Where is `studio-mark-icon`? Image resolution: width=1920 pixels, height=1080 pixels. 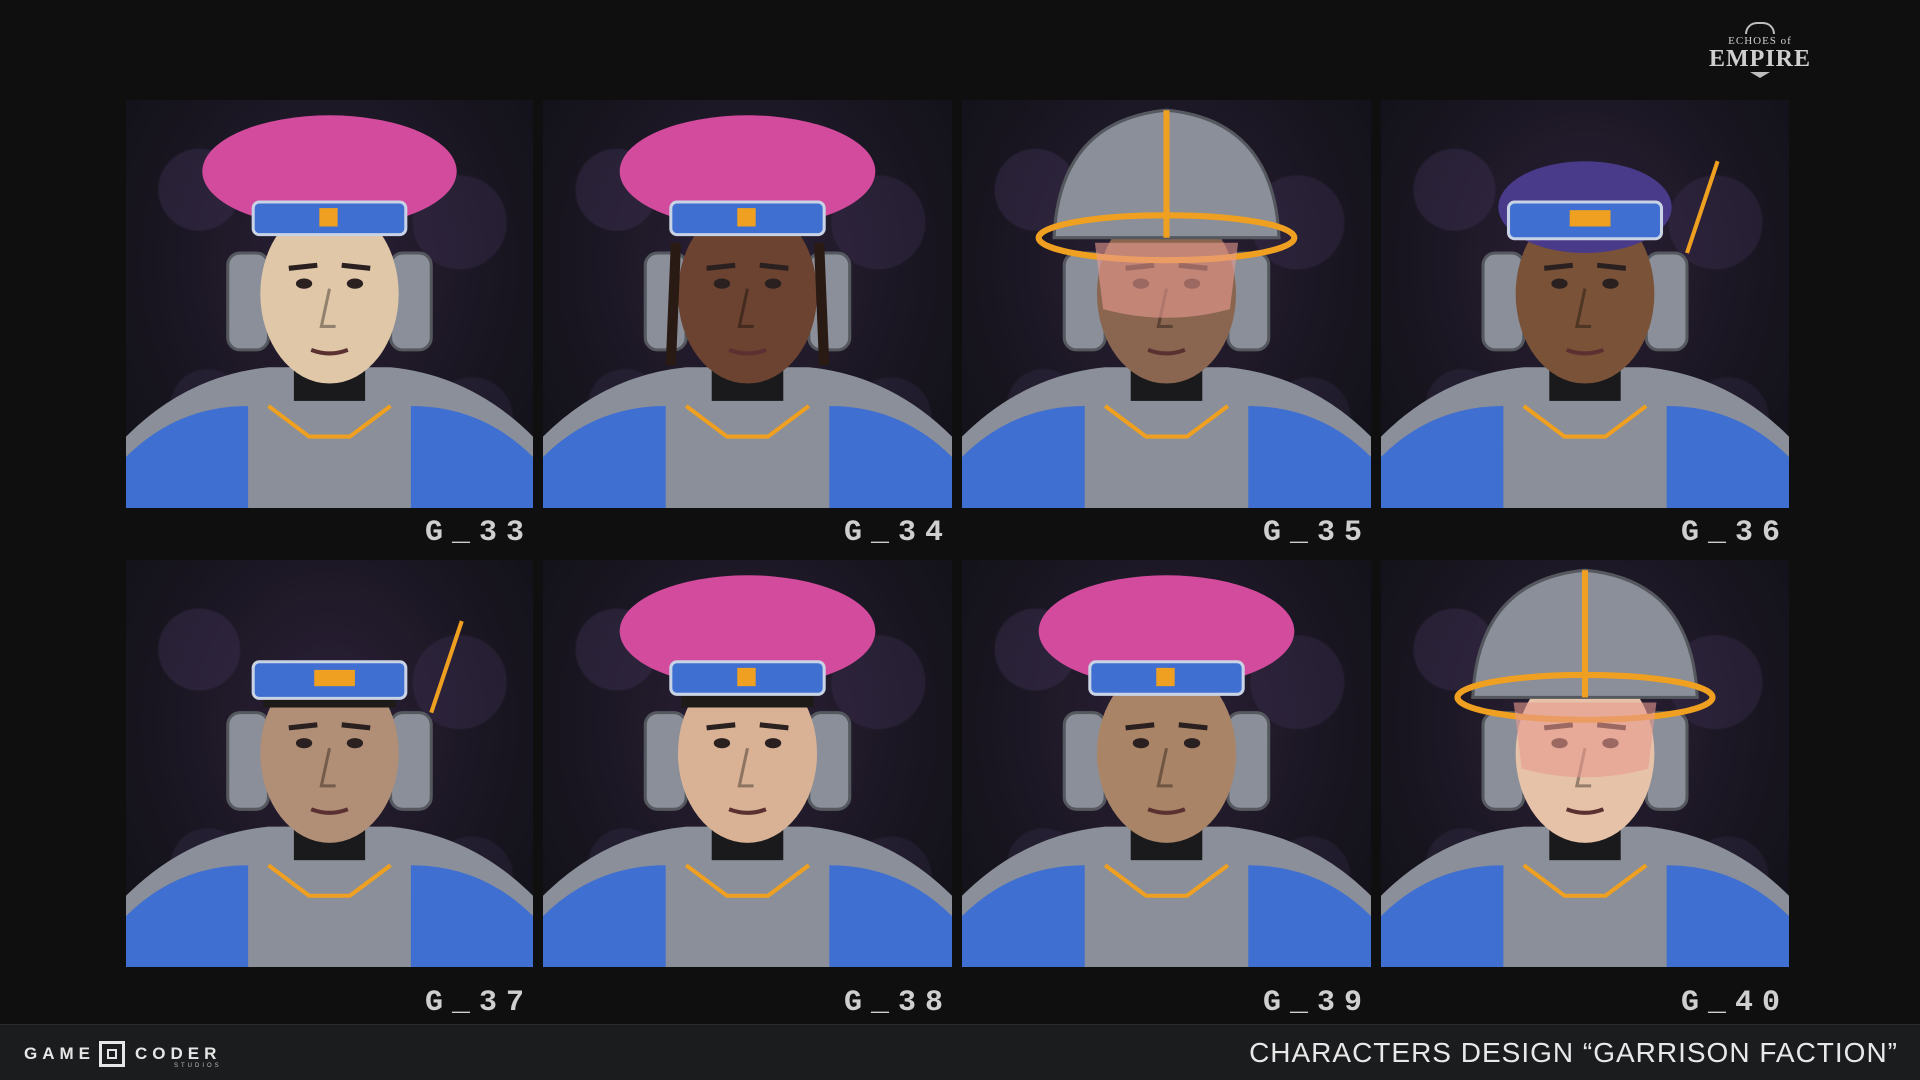
studio-mark-icon is located at coordinates (112, 1054).